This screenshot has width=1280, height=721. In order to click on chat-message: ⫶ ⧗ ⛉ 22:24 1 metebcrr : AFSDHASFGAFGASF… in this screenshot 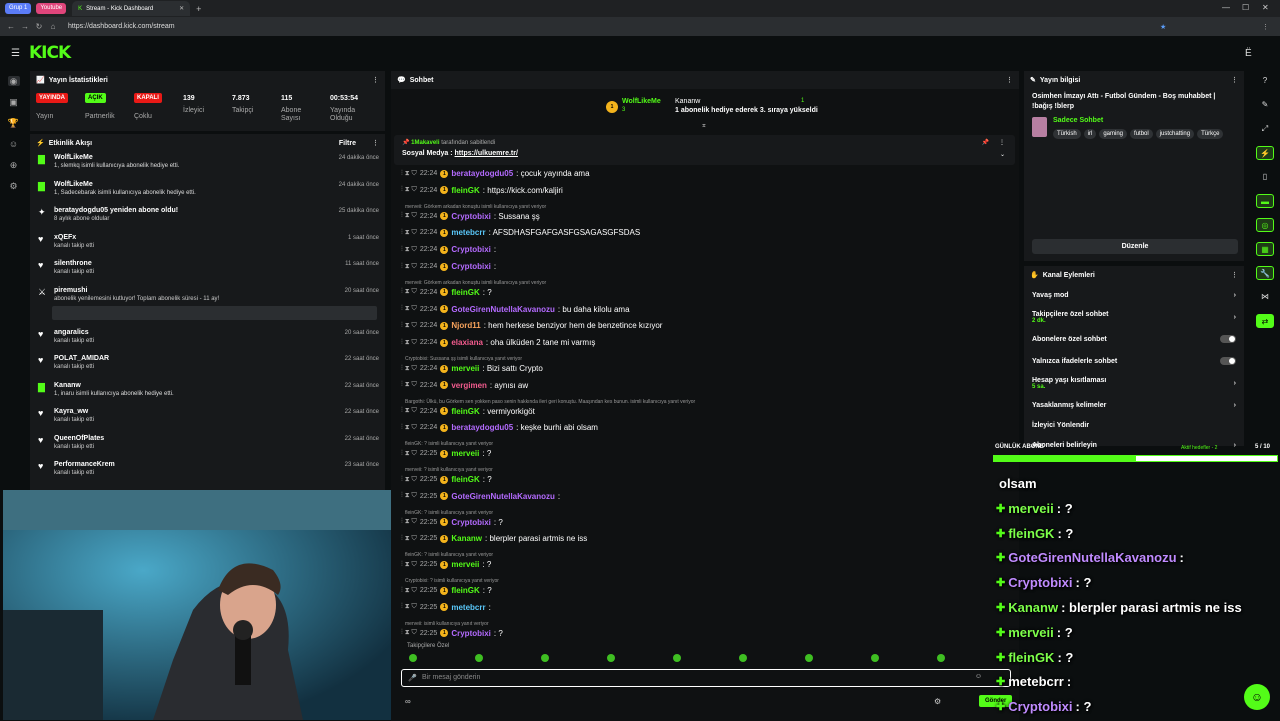, I will do `click(520, 232)`.